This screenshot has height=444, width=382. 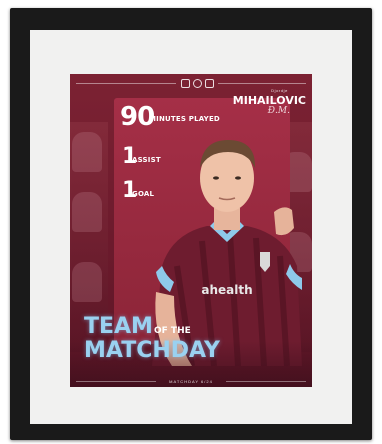 What do you see at coordinates (226, 290) in the screenshot?
I see `jersey-sponsor-text: ahealth` at bounding box center [226, 290].